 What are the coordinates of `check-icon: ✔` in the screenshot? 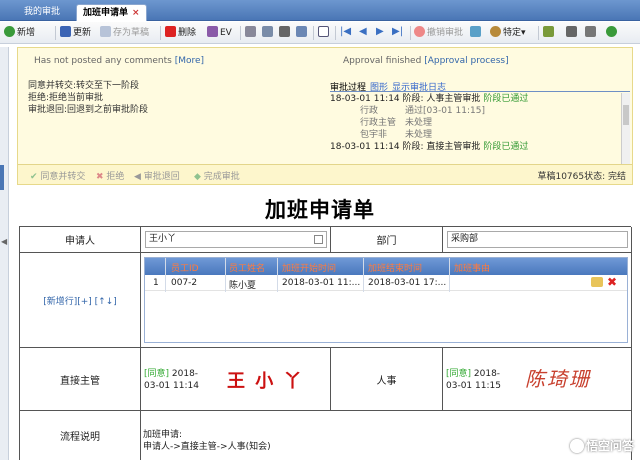 It's located at (34, 177).